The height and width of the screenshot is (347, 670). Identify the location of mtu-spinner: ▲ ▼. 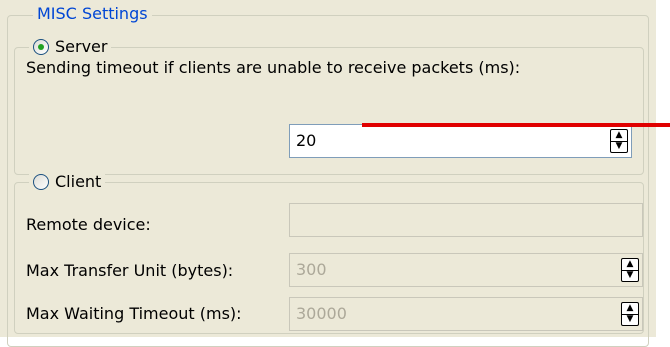
(630, 270).